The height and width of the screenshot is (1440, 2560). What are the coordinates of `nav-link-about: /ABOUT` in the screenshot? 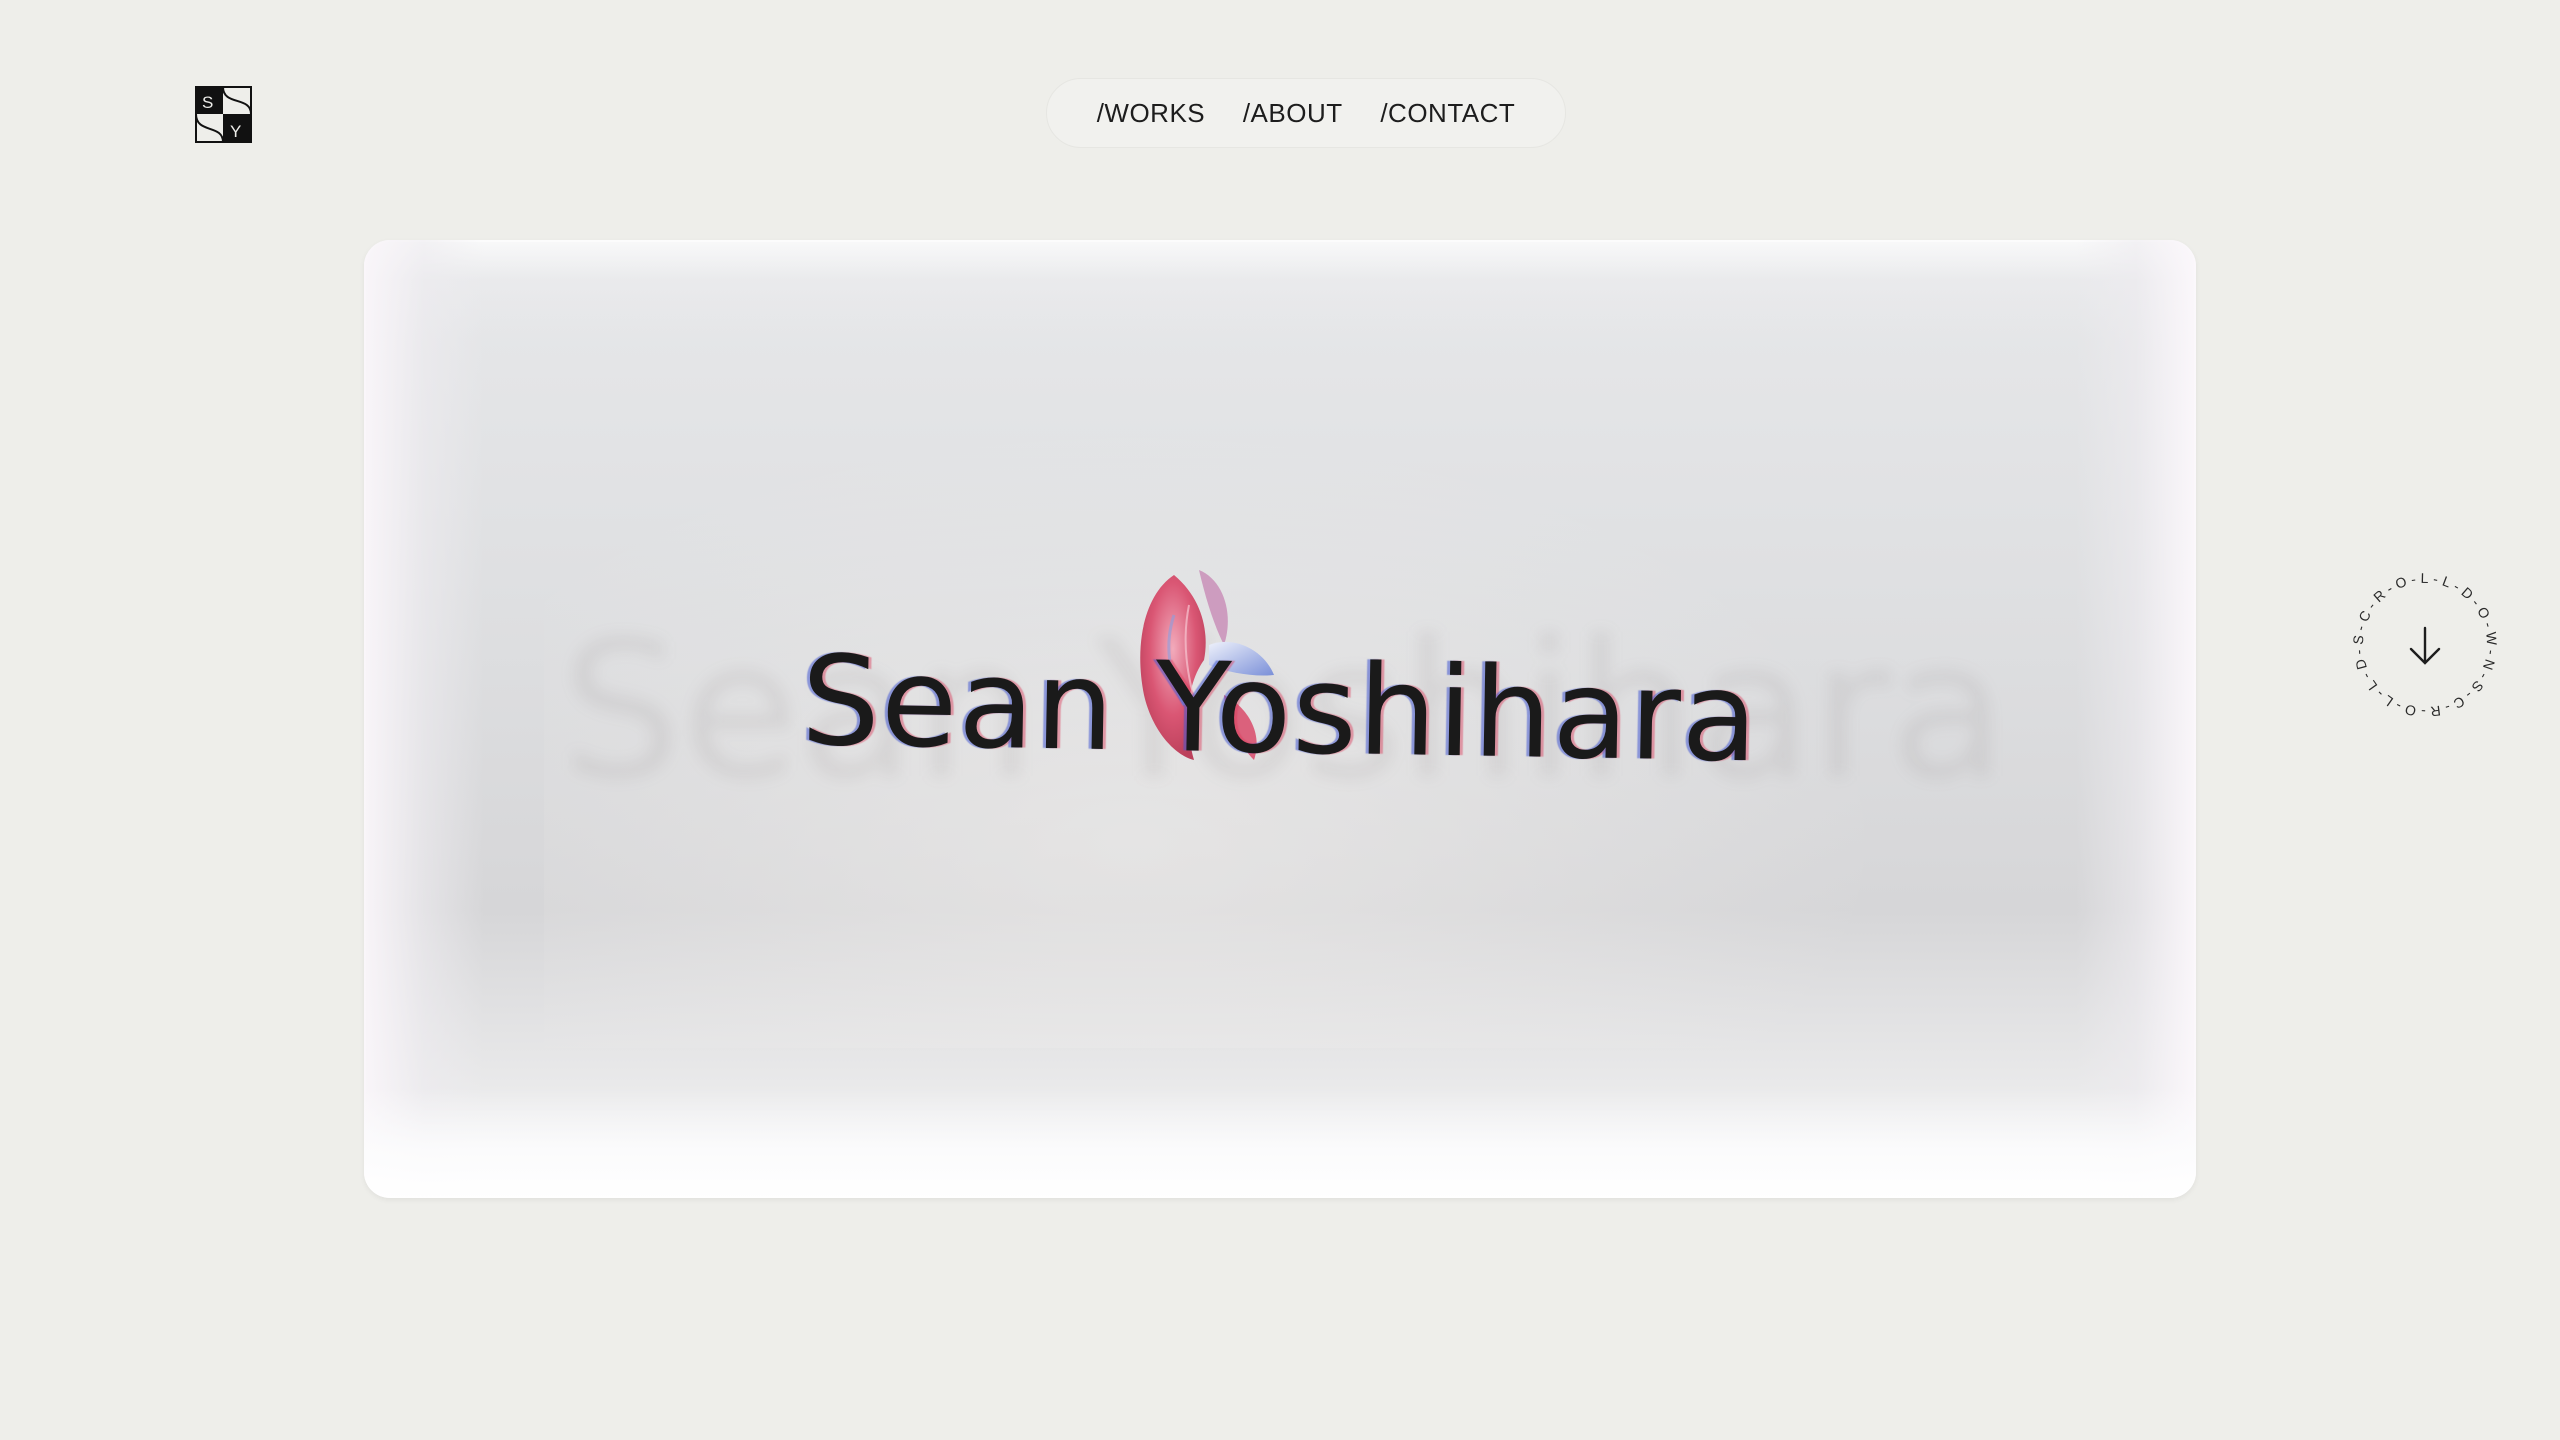 It's located at (1293, 113).